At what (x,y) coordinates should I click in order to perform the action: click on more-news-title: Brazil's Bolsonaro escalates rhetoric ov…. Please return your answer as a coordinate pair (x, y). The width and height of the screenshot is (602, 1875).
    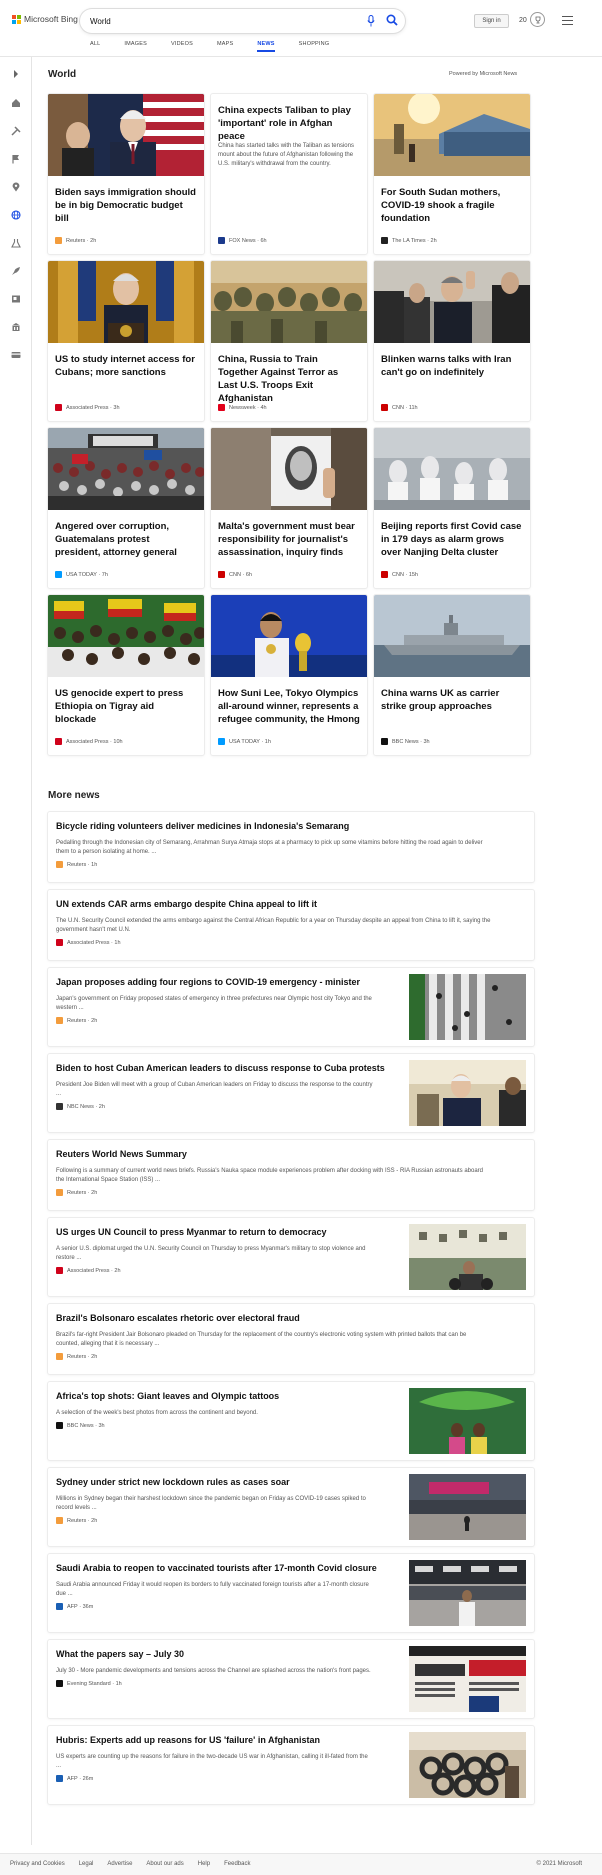
    Looking at the image, I should click on (178, 1318).